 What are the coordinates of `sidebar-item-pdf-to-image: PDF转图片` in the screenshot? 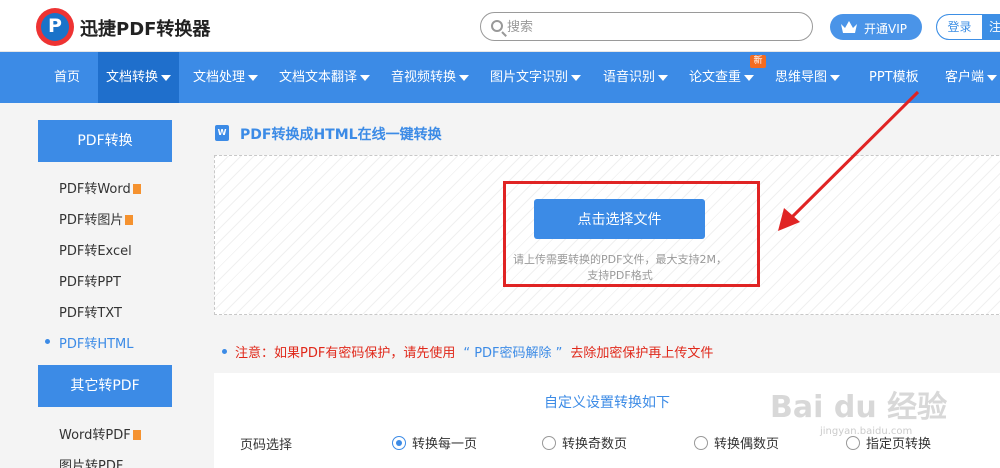 It's located at (96, 218).